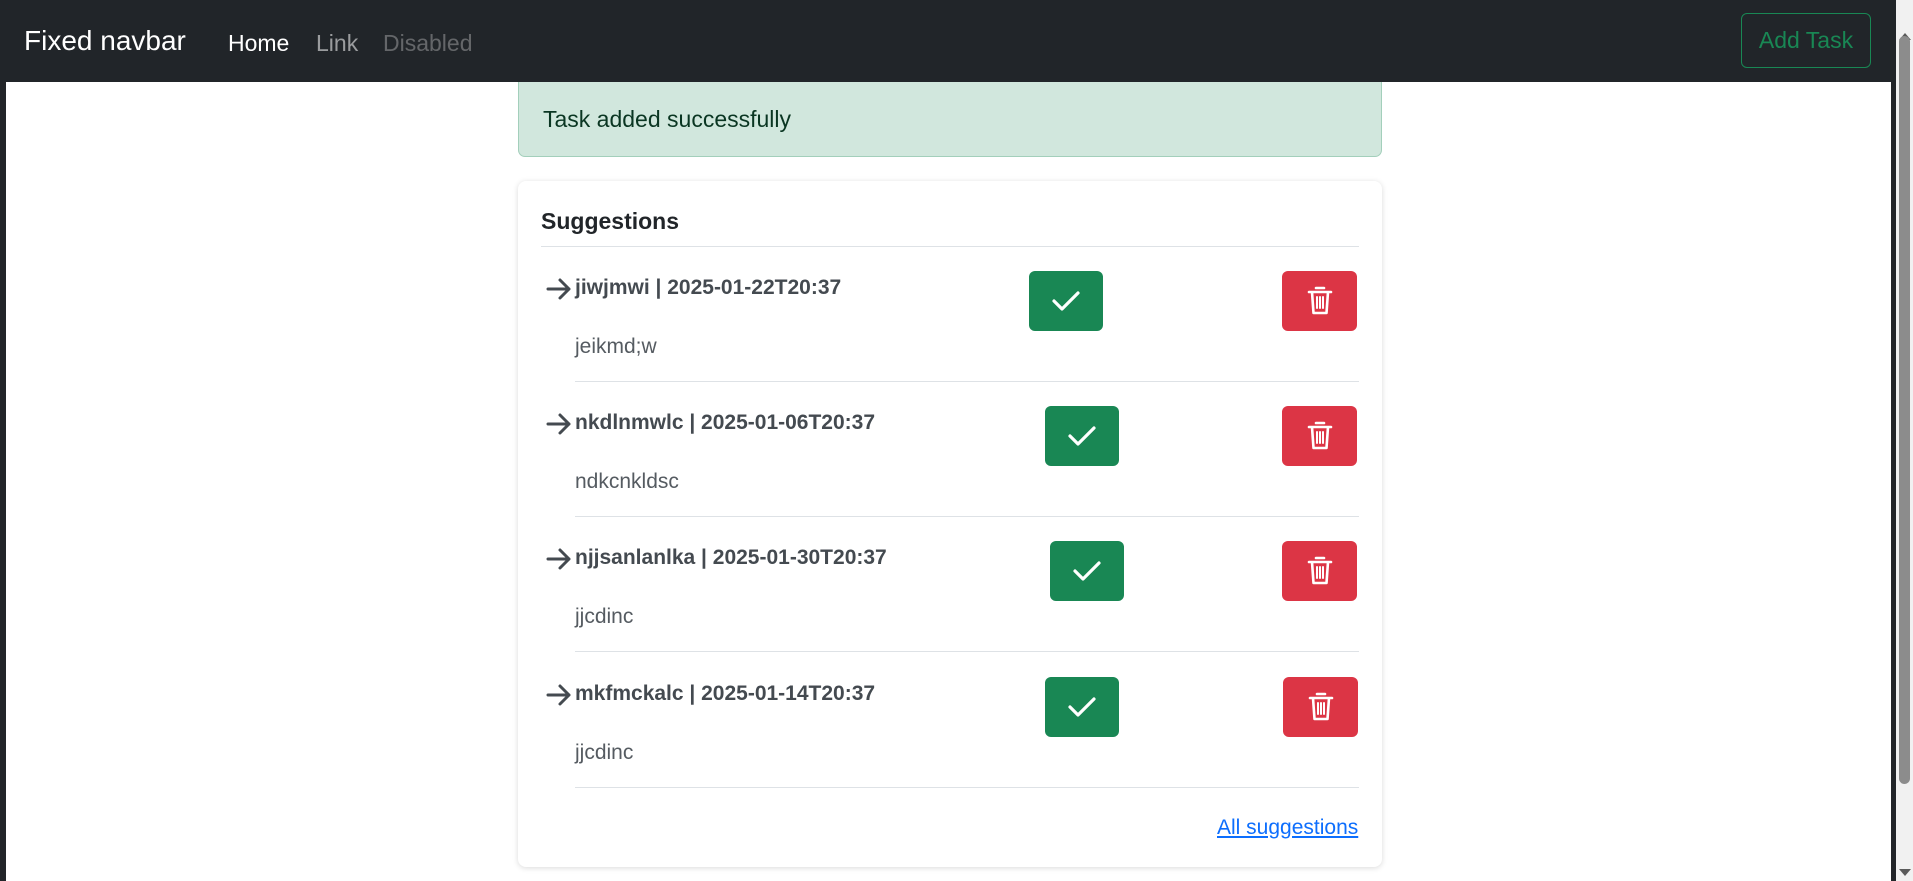  Describe the element at coordinates (610, 221) in the screenshot. I see `card-title: Suggestions` at that location.